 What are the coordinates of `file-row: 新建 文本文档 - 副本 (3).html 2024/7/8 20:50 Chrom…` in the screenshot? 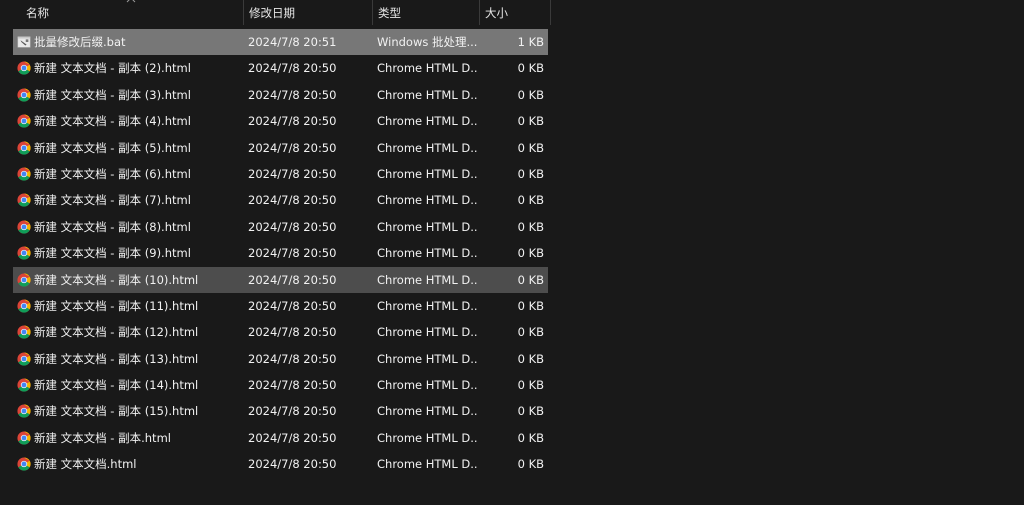 It's located at (280, 95).